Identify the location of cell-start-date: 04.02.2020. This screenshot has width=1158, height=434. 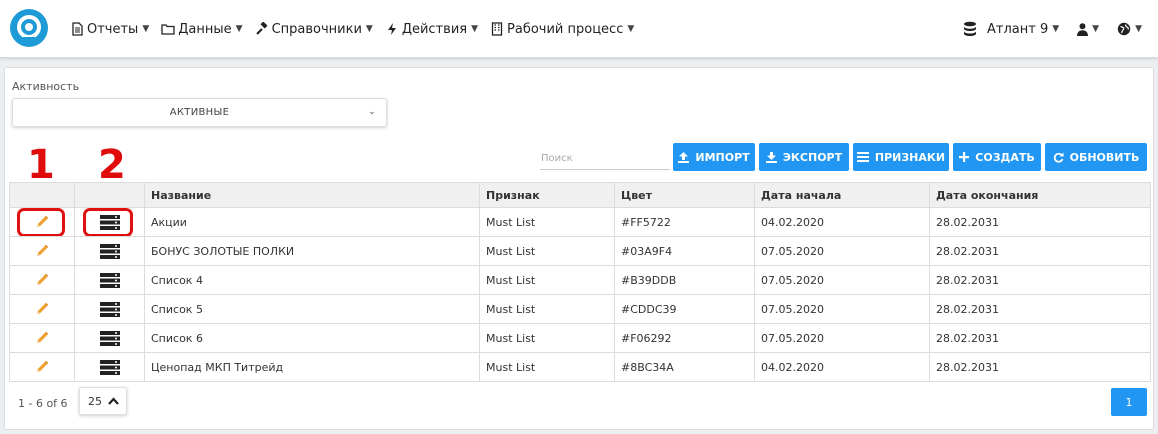
(842, 222).